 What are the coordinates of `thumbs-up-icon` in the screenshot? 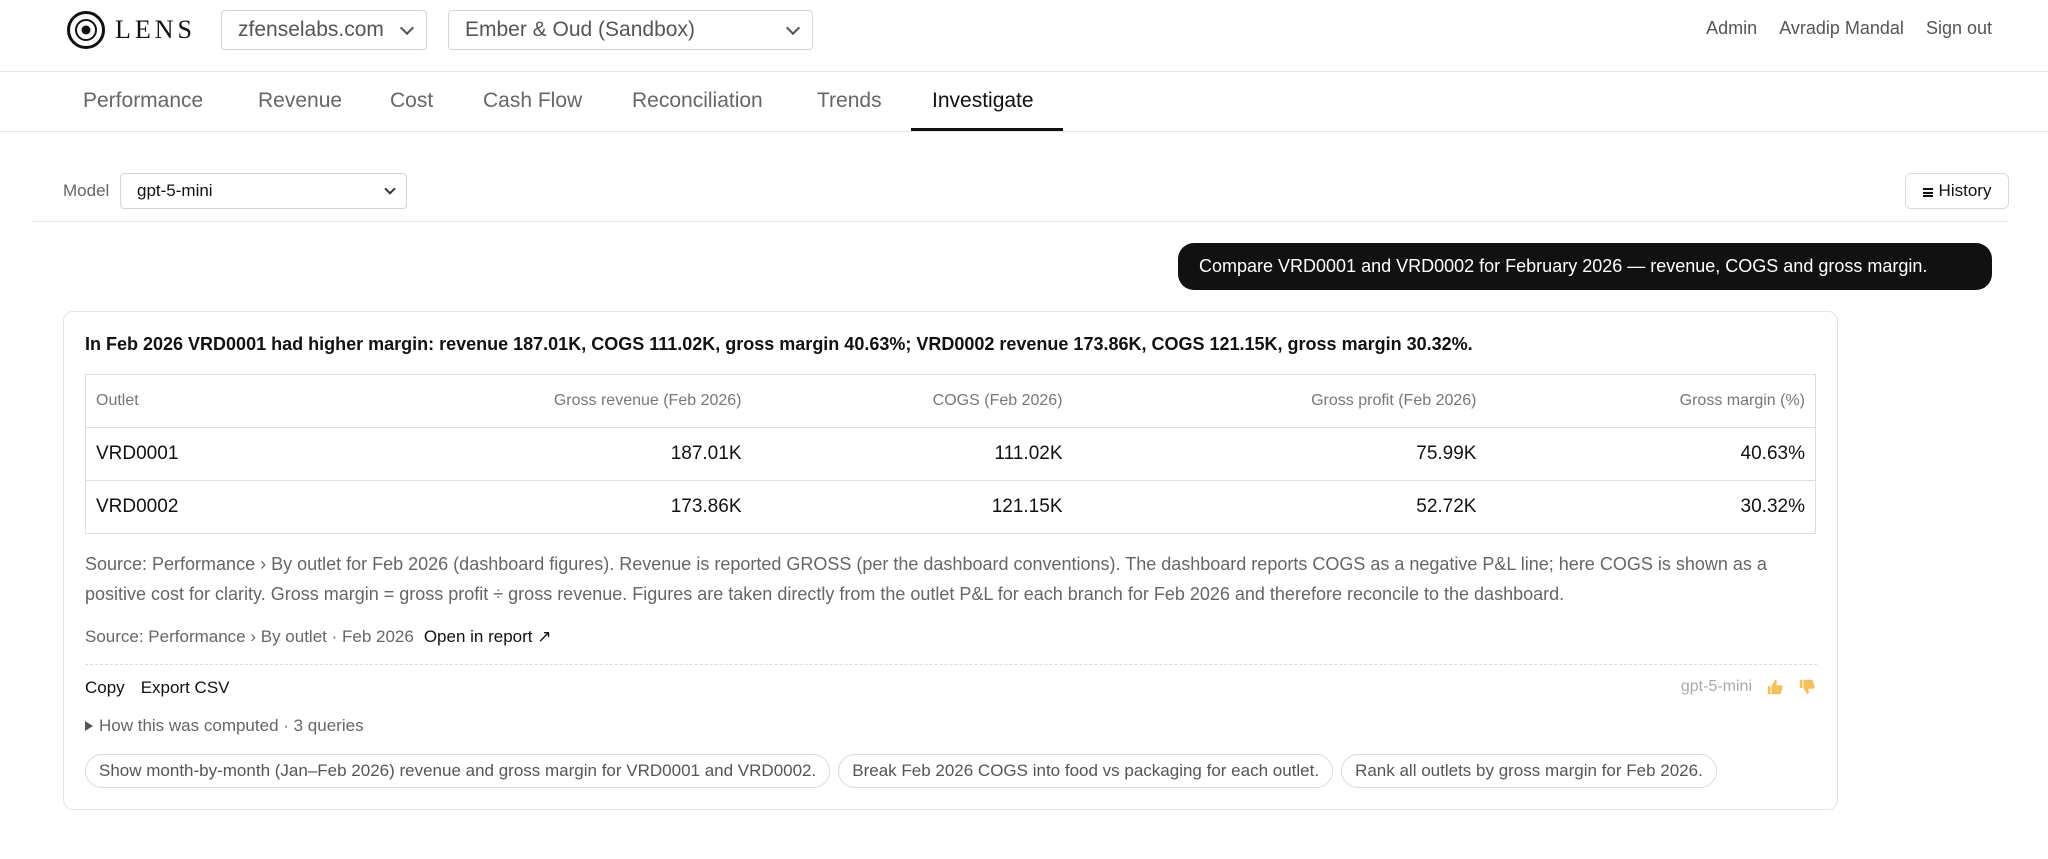 It's located at (1775, 687).